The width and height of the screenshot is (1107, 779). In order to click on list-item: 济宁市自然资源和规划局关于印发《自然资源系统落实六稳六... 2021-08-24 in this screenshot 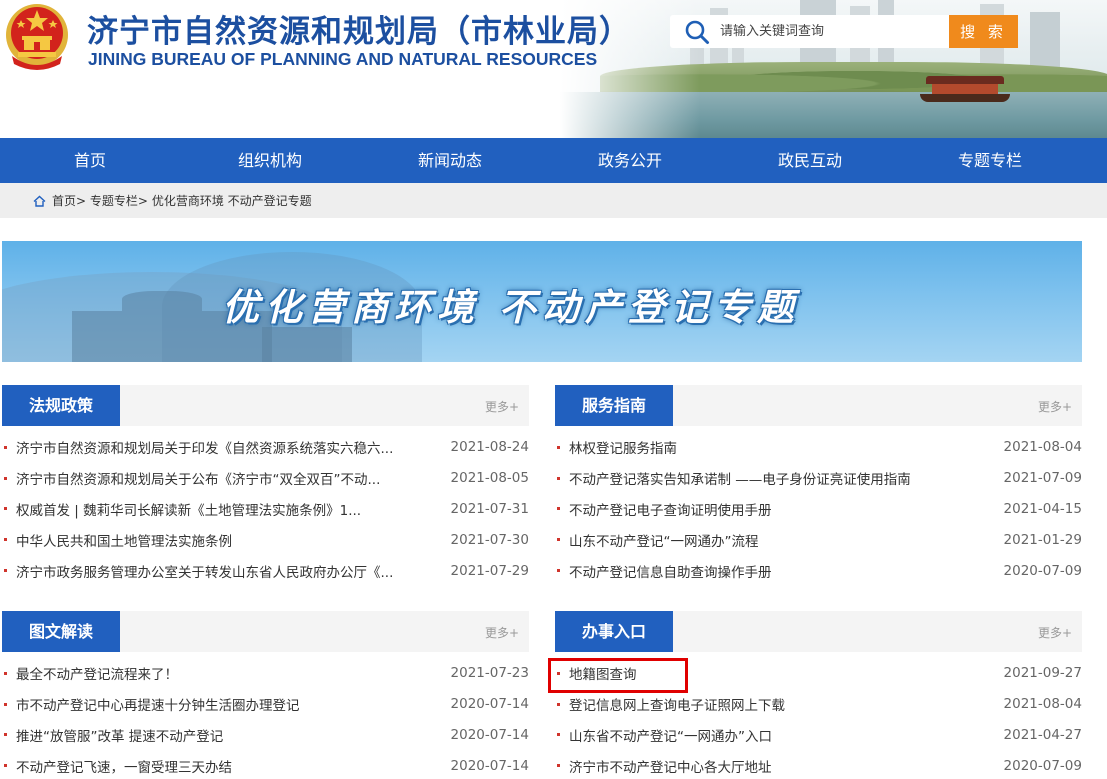, I will do `click(265, 447)`.